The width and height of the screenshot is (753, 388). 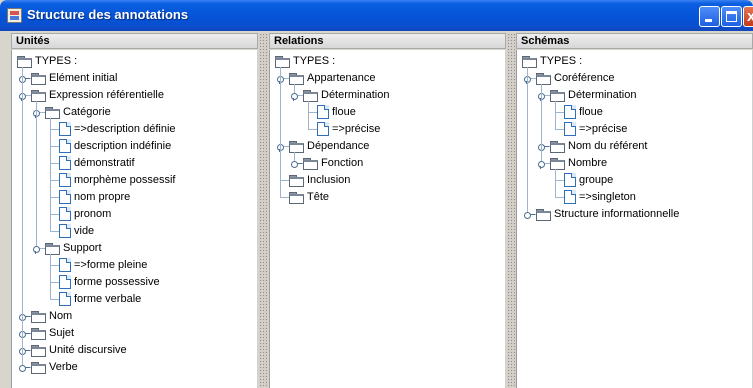 What do you see at coordinates (338, 146) in the screenshot?
I see `tree-item-label: Dépendance` at bounding box center [338, 146].